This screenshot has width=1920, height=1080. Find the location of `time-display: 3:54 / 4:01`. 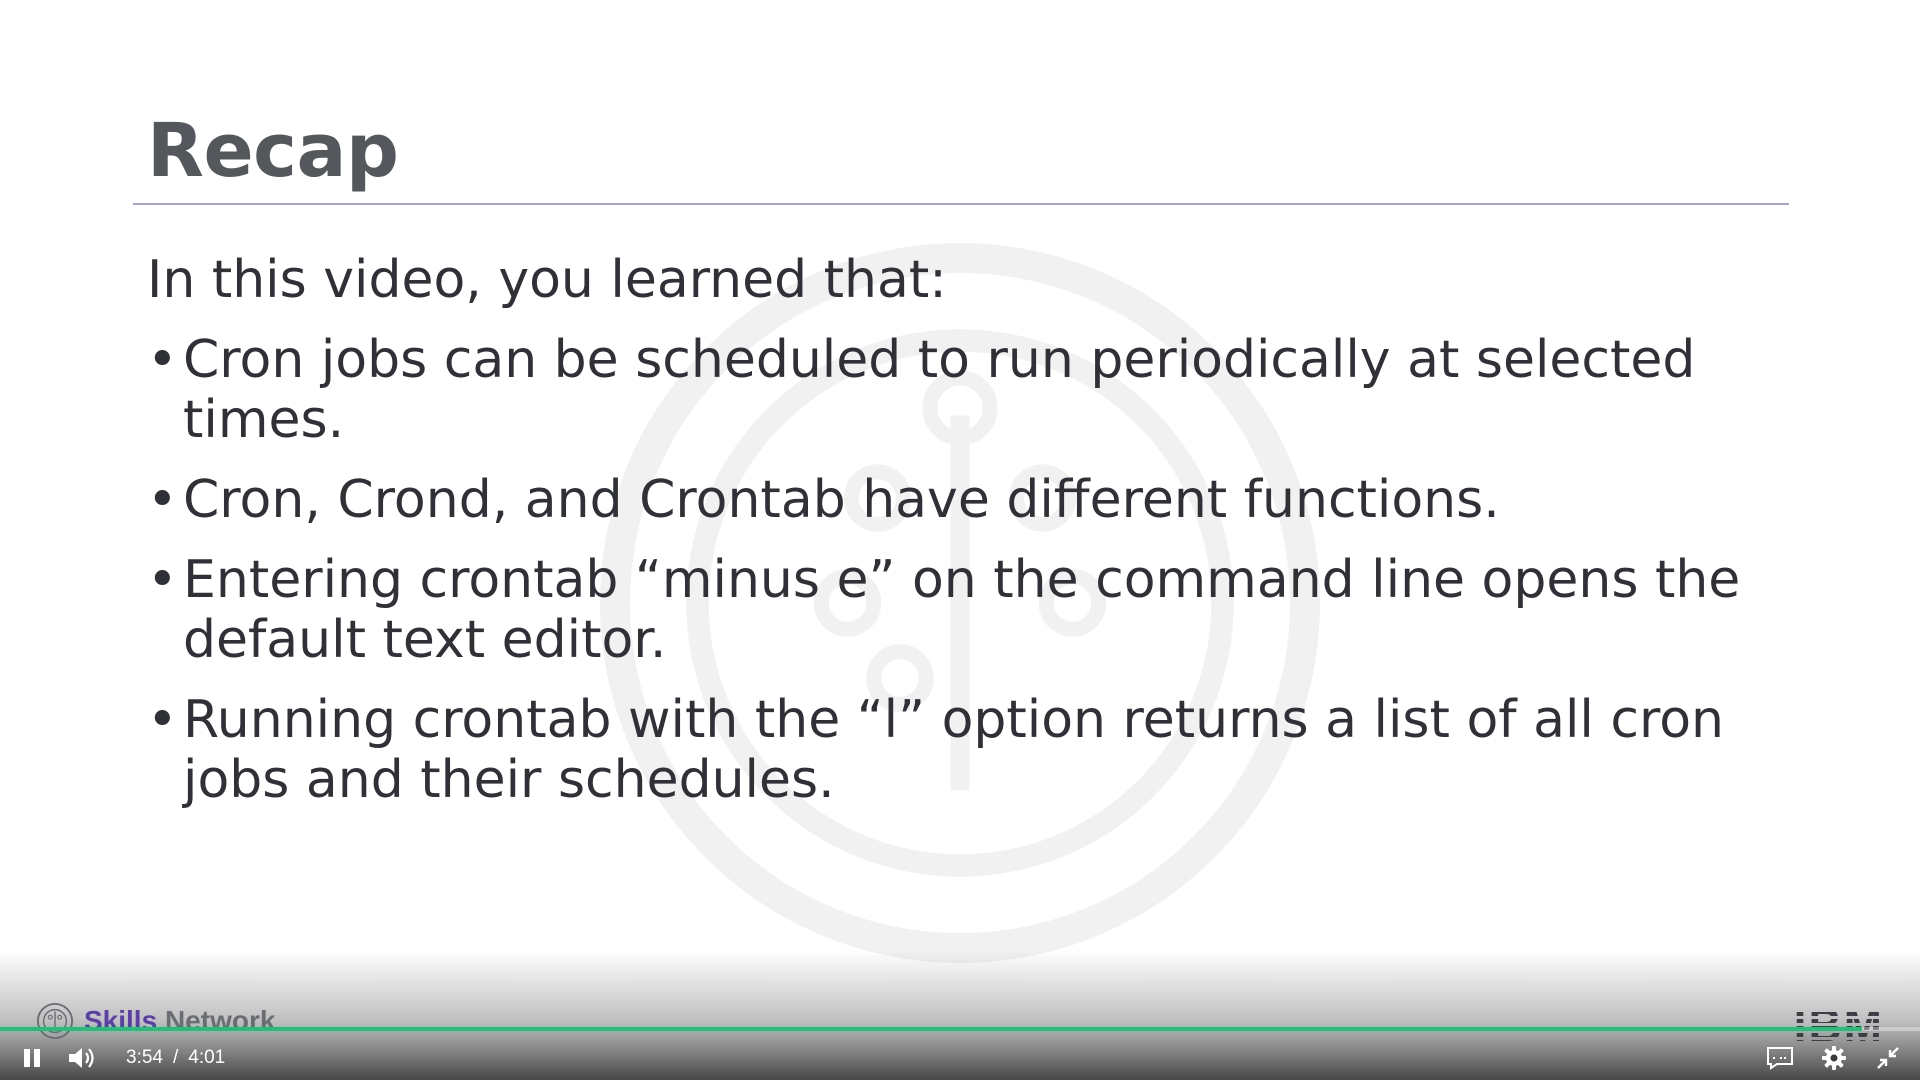

time-display: 3:54 / 4:01 is located at coordinates (175, 1058).